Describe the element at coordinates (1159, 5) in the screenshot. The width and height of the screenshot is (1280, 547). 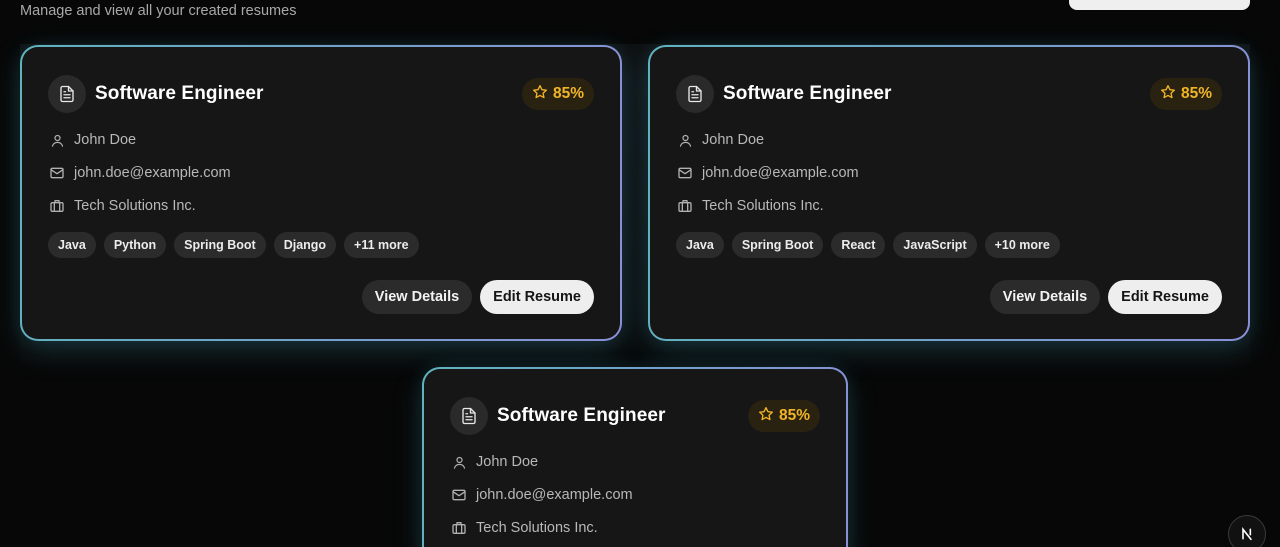
I see `create-resume-button` at that location.